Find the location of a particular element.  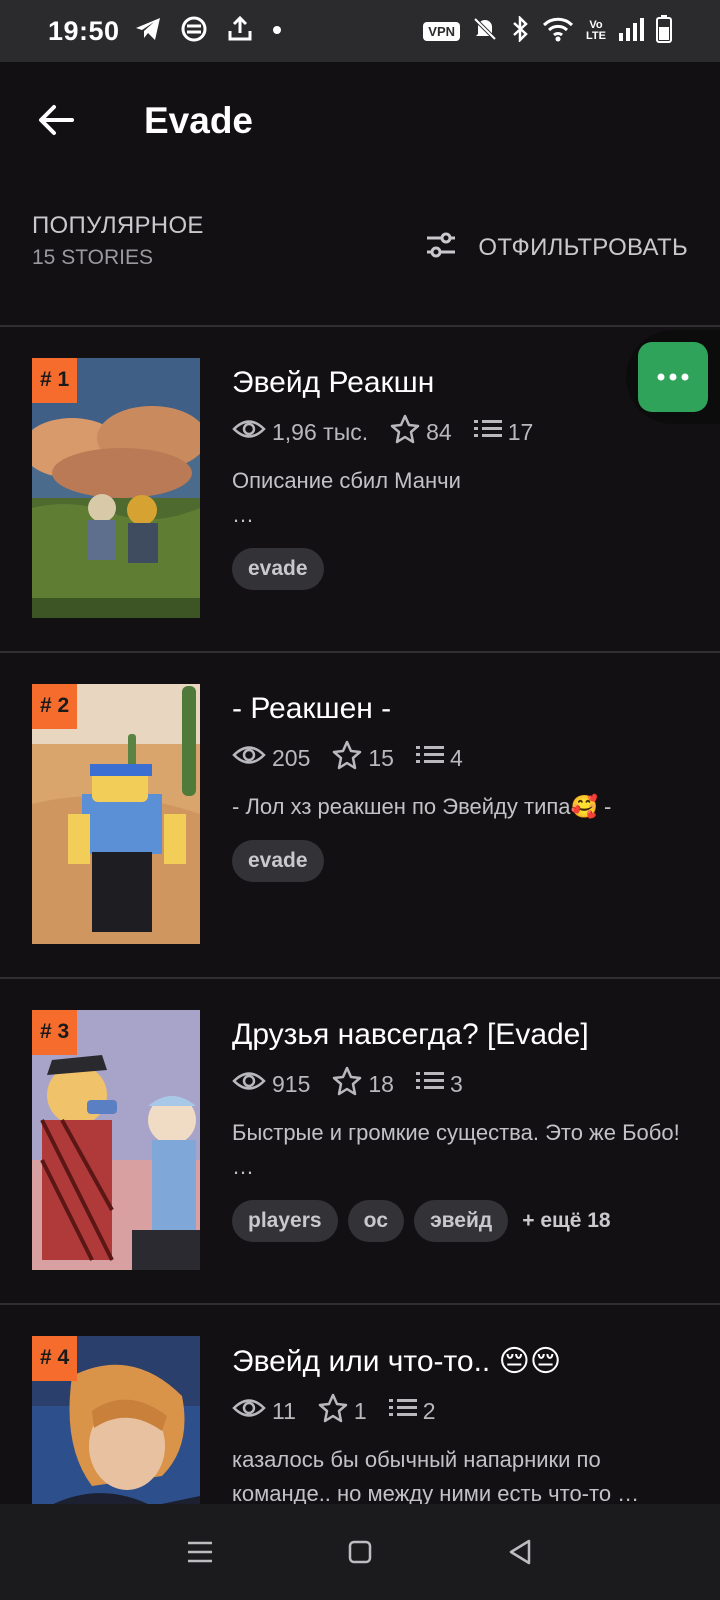

signal-icon is located at coordinates (631, 31).